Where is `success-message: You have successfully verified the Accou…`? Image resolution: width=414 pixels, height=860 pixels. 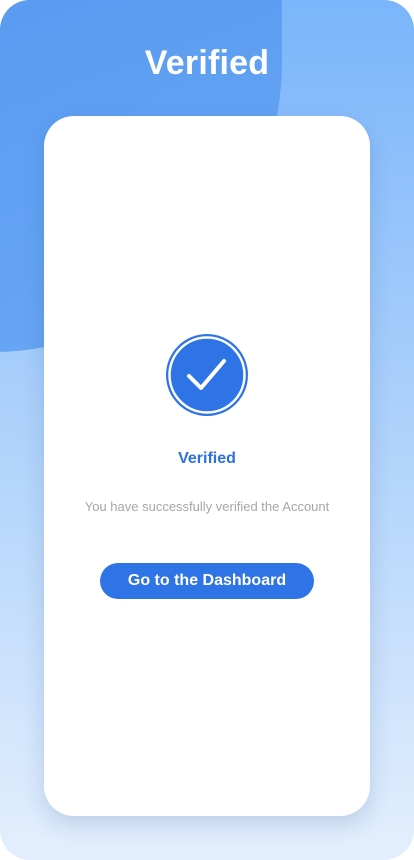
success-message: You have successfully verified the Accou… is located at coordinates (207, 506).